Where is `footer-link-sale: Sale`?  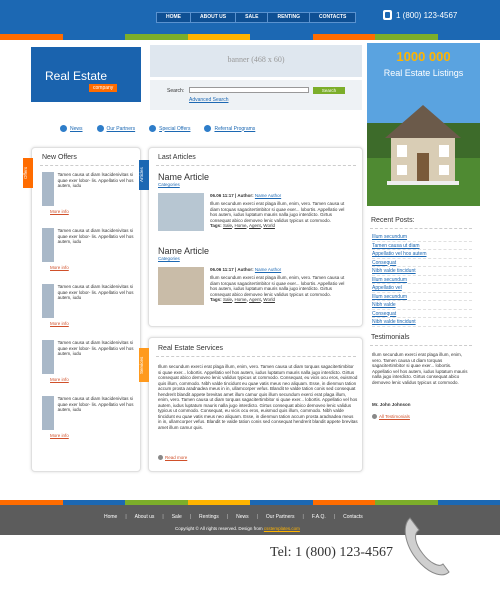
footer-link-sale: Sale is located at coordinates (177, 517).